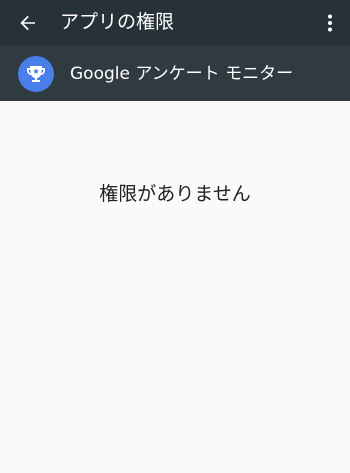  What do you see at coordinates (175, 194) in the screenshot?
I see `empty-state-message: 権限がありません` at bounding box center [175, 194].